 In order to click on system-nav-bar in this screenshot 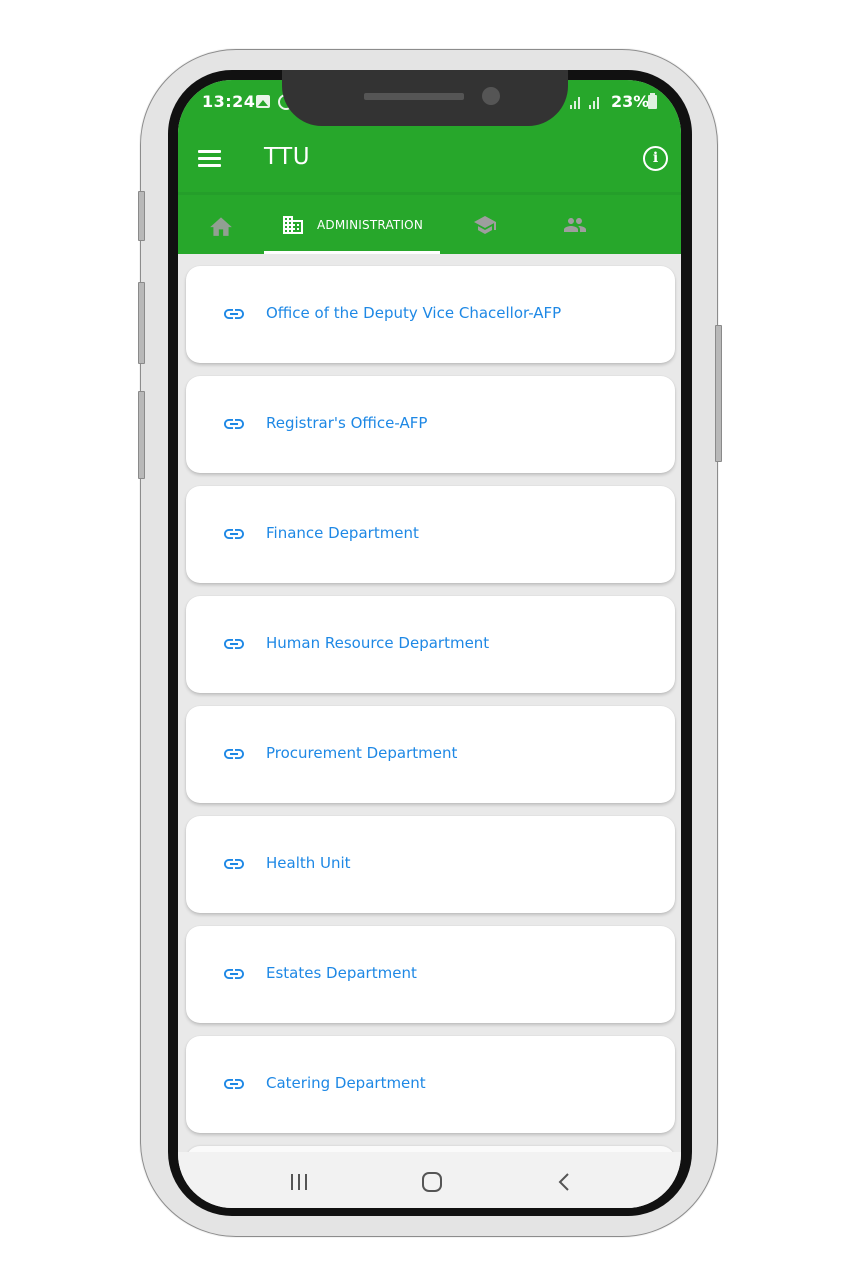, I will do `click(429, 1180)`.